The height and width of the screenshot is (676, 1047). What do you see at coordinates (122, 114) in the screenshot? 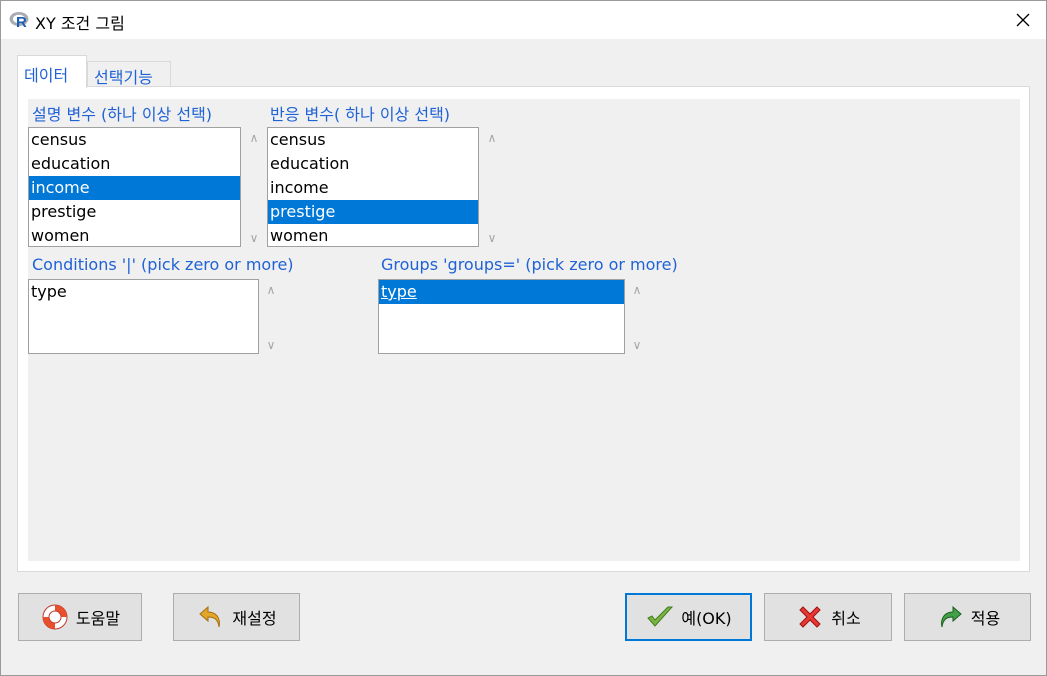
I see `explanatory-label: 설명 변수 (하나 이상 선택)` at bounding box center [122, 114].